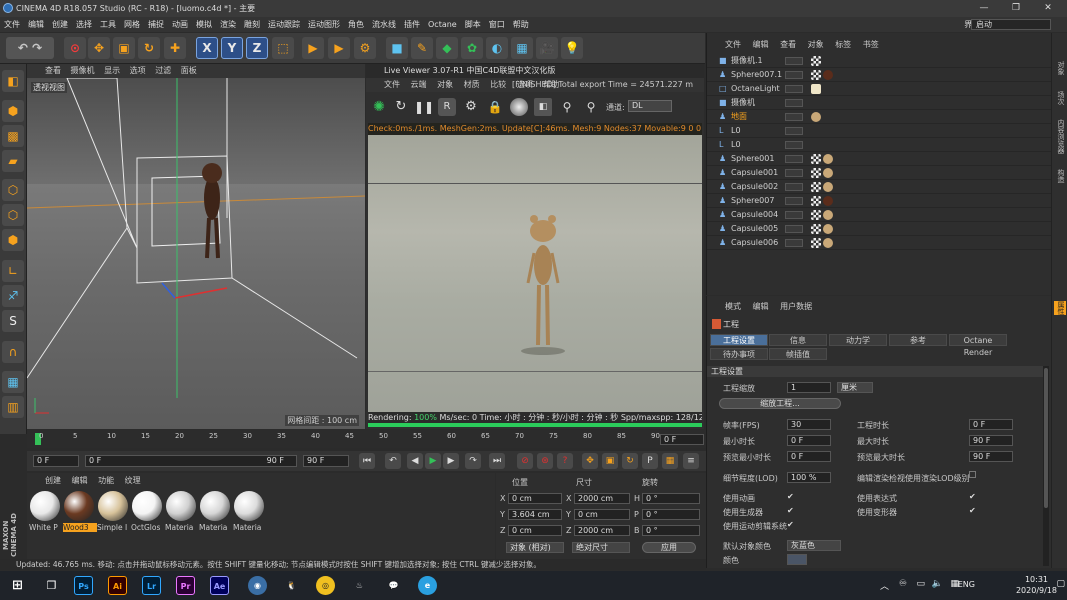 Image resolution: width=1067 pixels, height=600 pixels. What do you see at coordinates (324, 24) in the screenshot?
I see `menu-mograph: 运动图形` at bounding box center [324, 24].